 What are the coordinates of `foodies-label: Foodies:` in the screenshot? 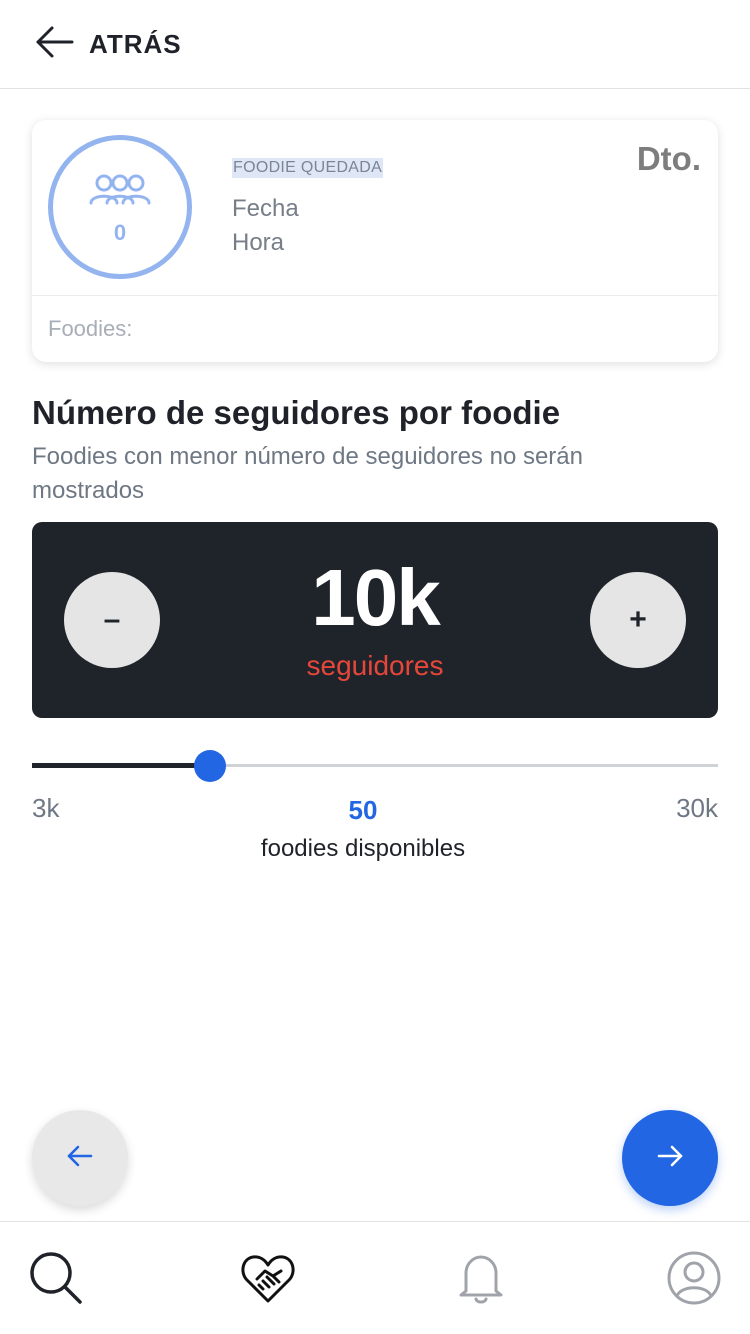 It's located at (90, 328).